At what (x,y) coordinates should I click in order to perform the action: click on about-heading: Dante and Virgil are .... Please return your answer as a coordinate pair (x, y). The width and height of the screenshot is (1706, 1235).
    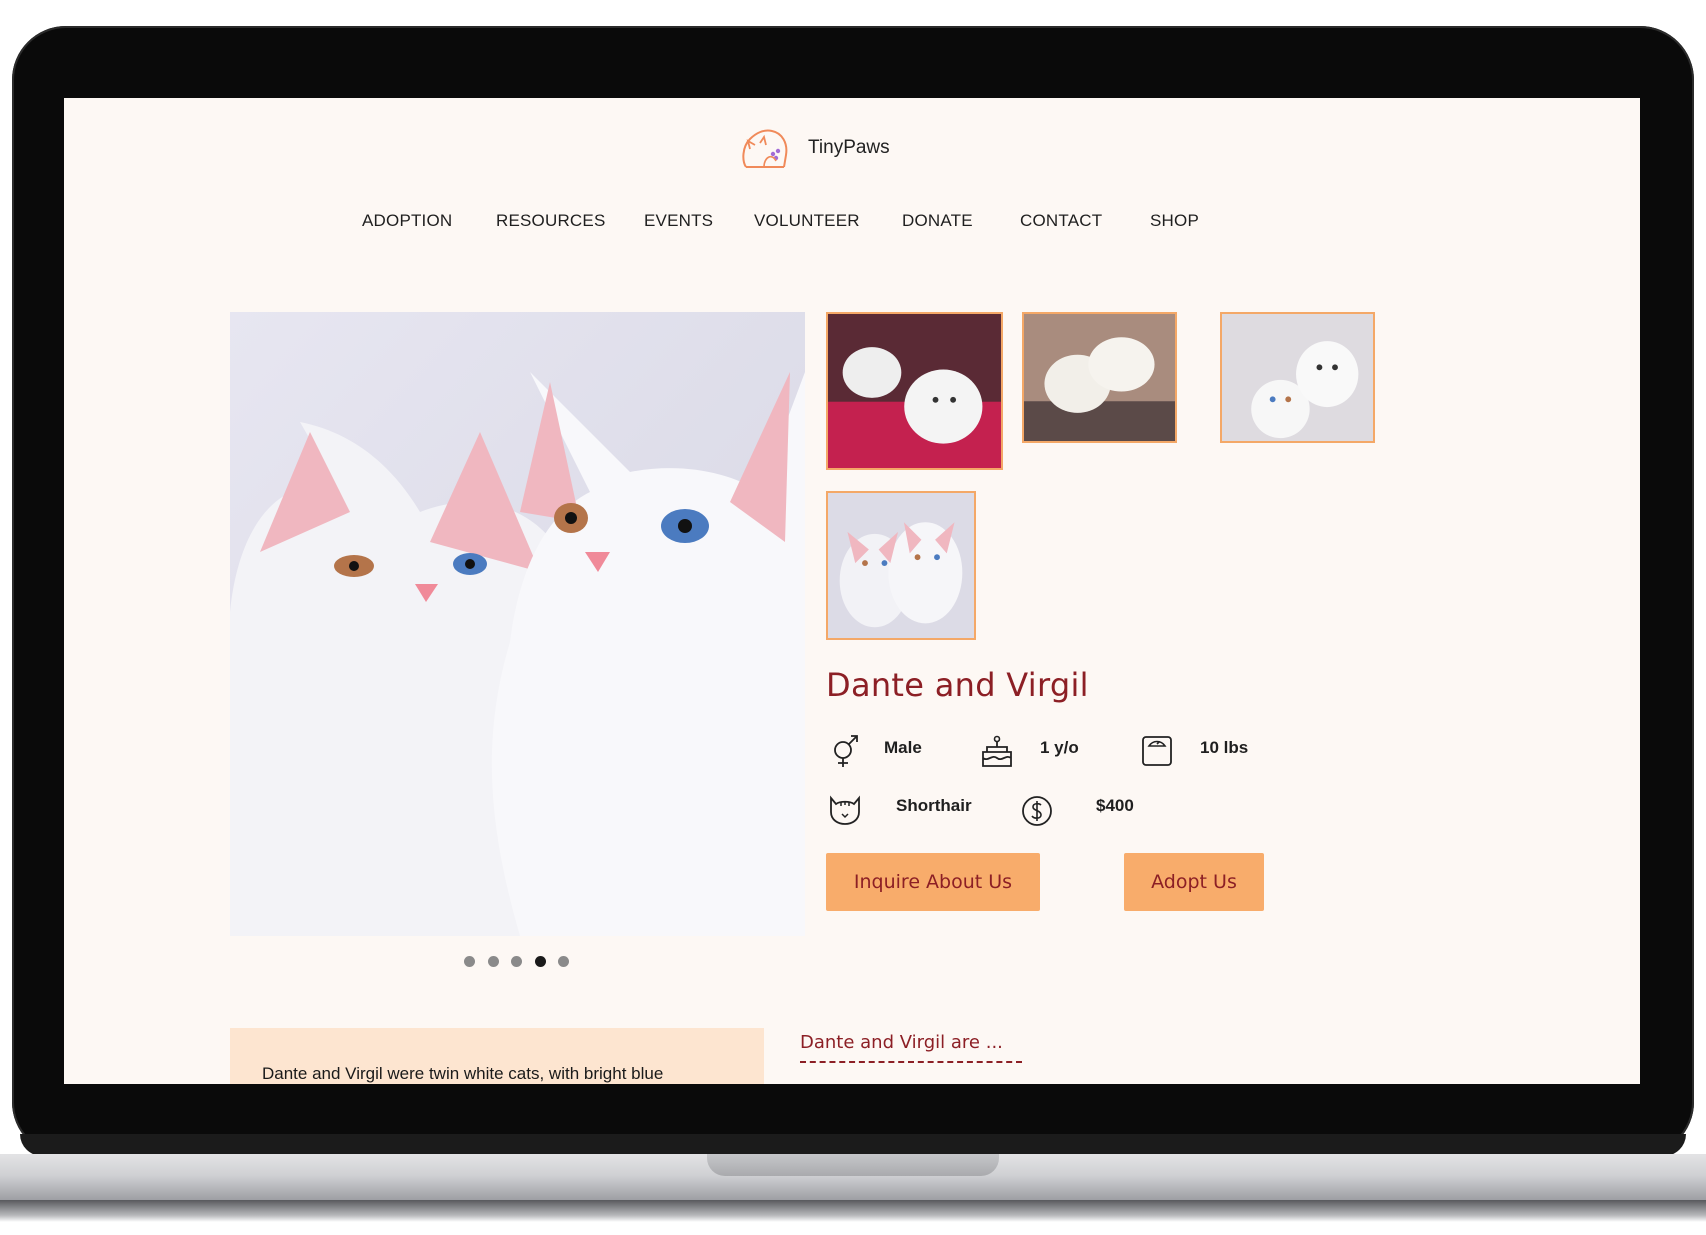
    Looking at the image, I should click on (901, 1042).